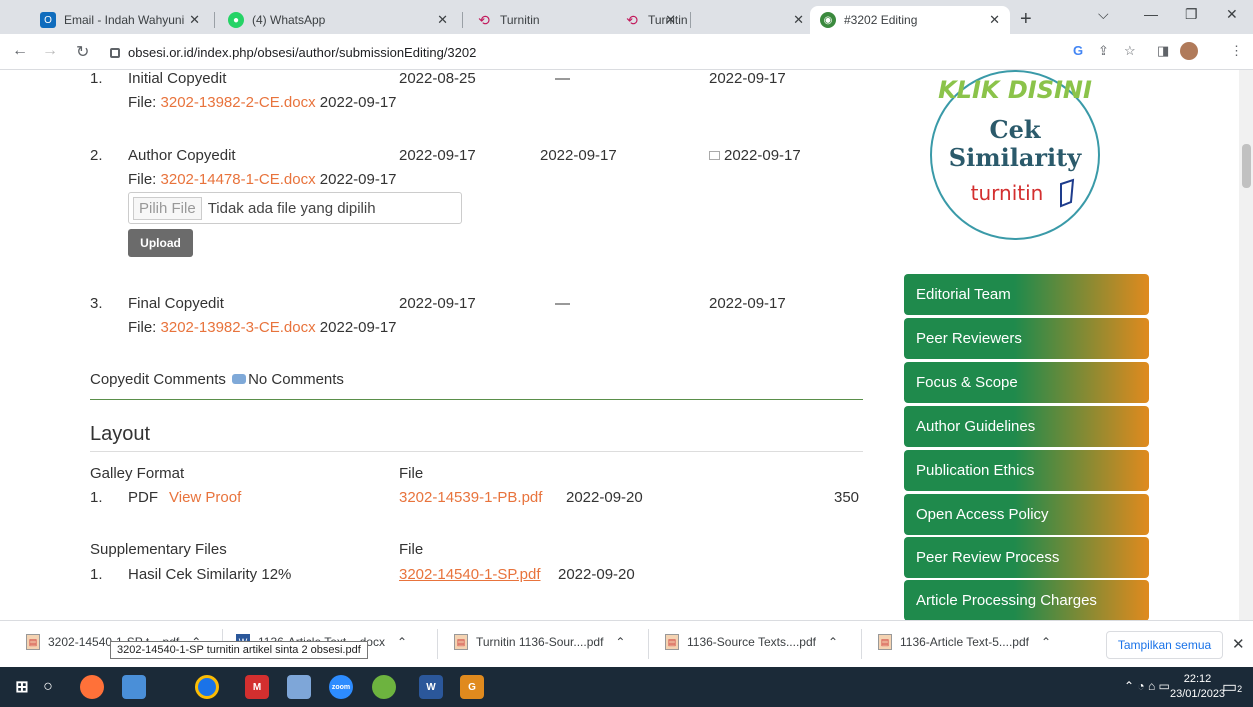  Describe the element at coordinates (604, 497) in the screenshot. I see `galley-date: 2022-09-20` at that location.